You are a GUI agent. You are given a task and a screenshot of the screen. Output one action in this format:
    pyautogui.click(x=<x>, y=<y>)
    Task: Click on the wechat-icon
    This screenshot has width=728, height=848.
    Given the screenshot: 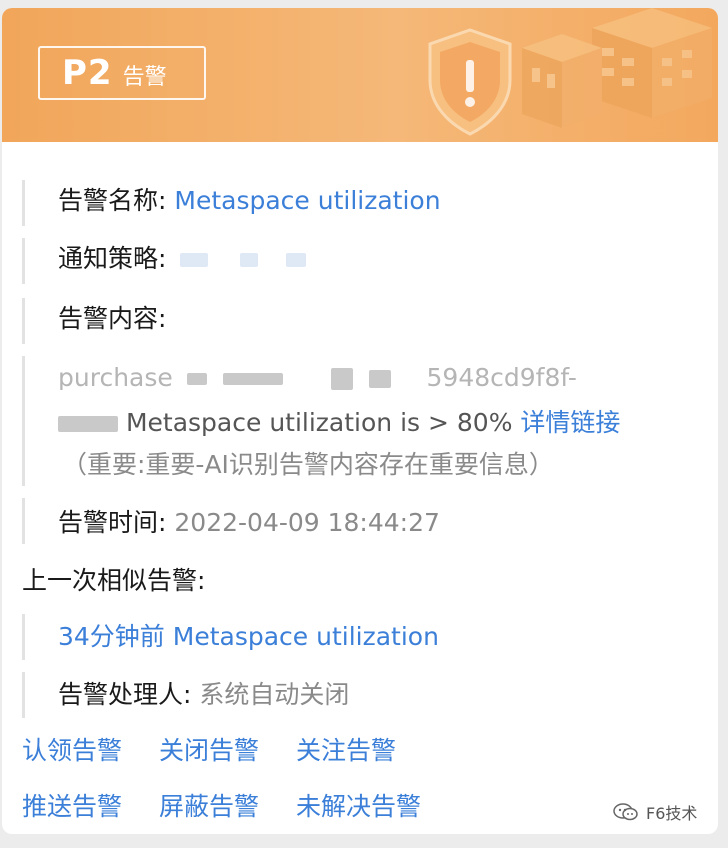 What is the action you would take?
    pyautogui.click(x=625, y=812)
    